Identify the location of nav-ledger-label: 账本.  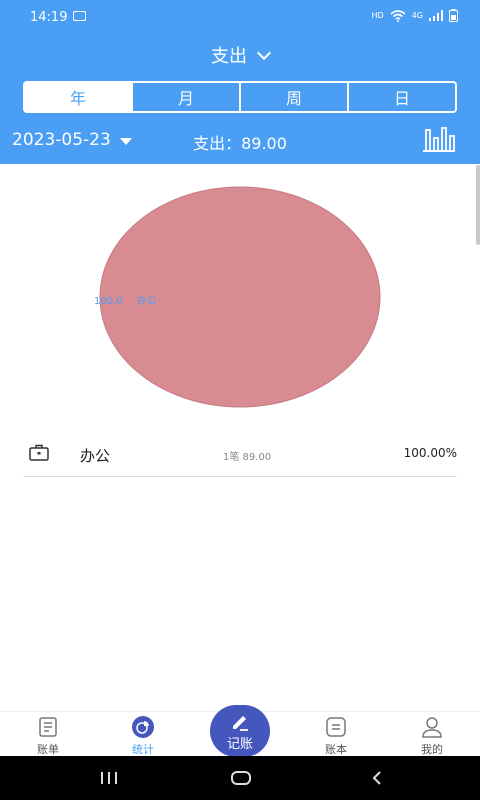
(336, 749).